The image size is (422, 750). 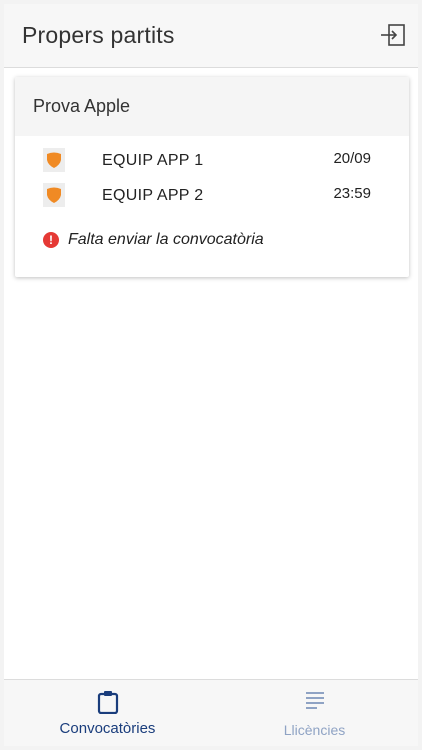 I want to click on tab-convocatories: Convocatòries, so click(x=107, y=713).